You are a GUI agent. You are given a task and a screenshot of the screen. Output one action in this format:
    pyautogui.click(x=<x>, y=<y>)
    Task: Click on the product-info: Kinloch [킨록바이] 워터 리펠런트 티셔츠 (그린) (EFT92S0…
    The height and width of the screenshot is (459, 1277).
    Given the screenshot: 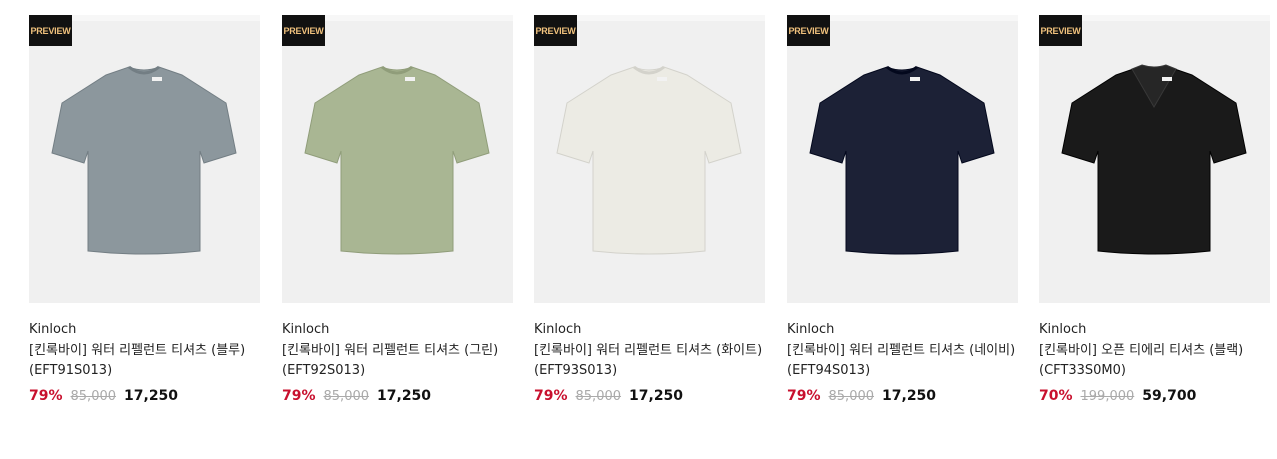 What is the action you would take?
    pyautogui.click(x=397, y=363)
    